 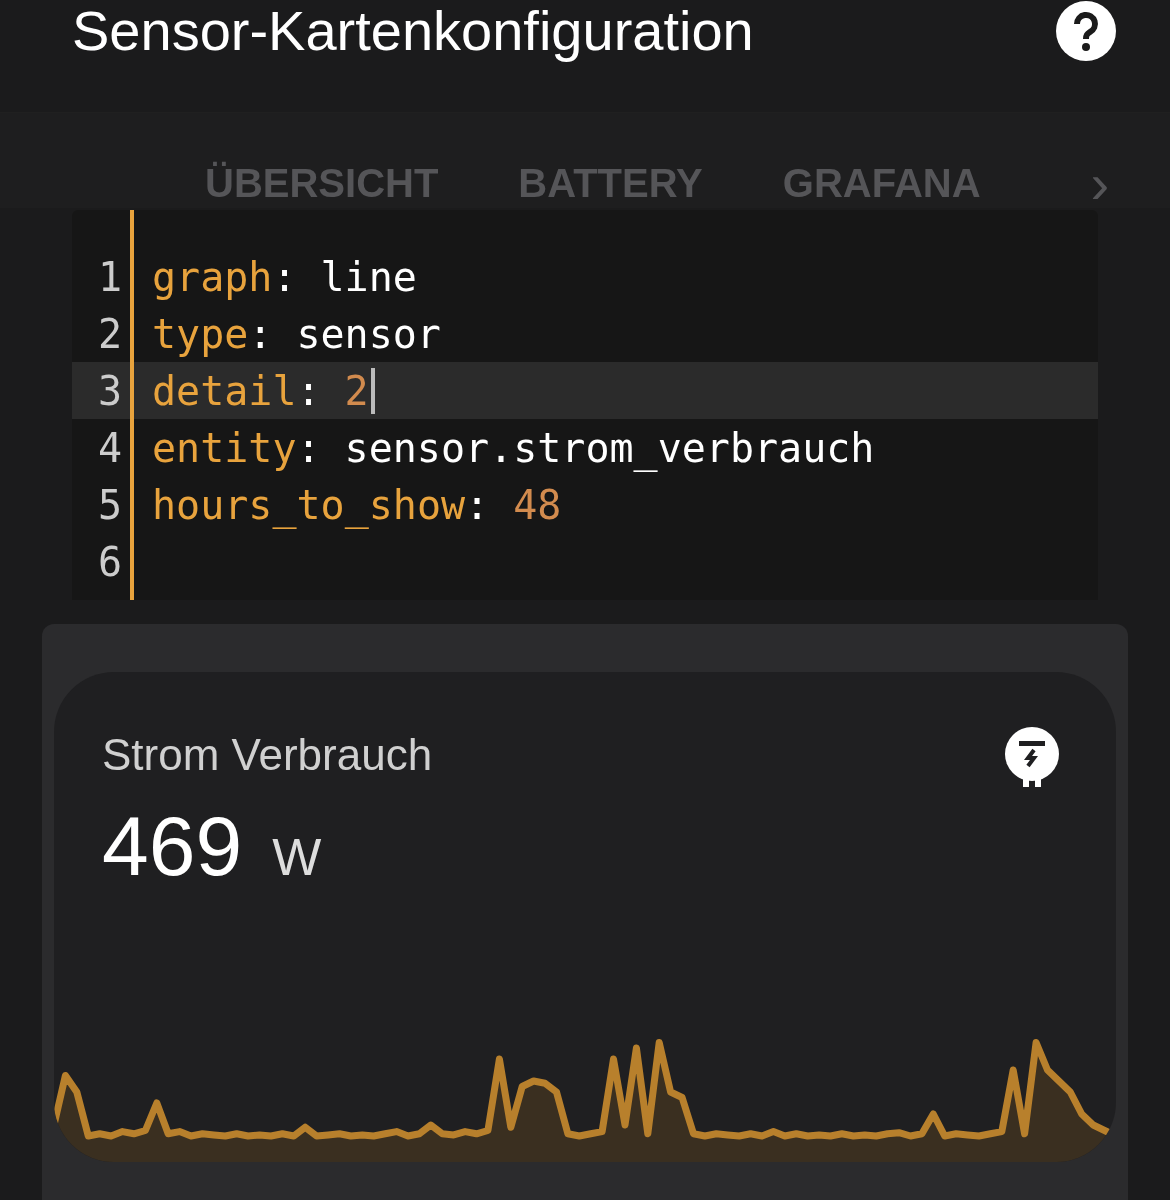 I want to click on meter-icon, so click(x=1032, y=757).